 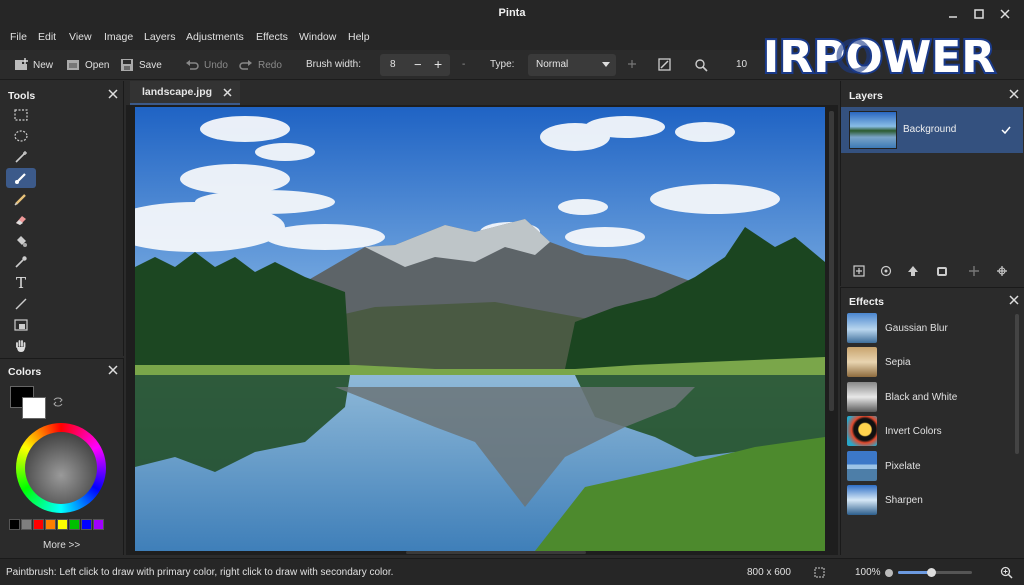 What do you see at coordinates (932, 466) in the screenshot?
I see `effect-pixelate: Pixelate` at bounding box center [932, 466].